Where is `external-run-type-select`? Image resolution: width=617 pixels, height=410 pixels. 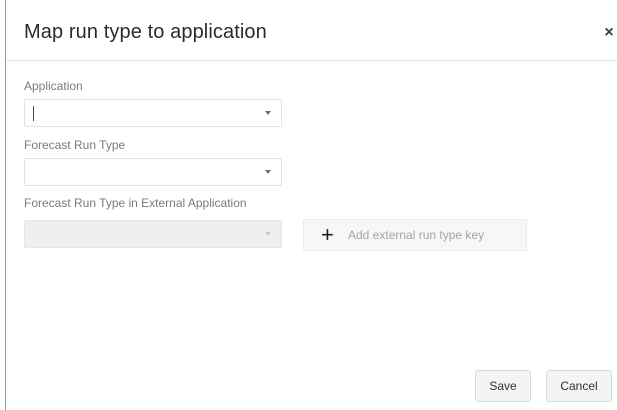
external-run-type-select is located at coordinates (153, 234).